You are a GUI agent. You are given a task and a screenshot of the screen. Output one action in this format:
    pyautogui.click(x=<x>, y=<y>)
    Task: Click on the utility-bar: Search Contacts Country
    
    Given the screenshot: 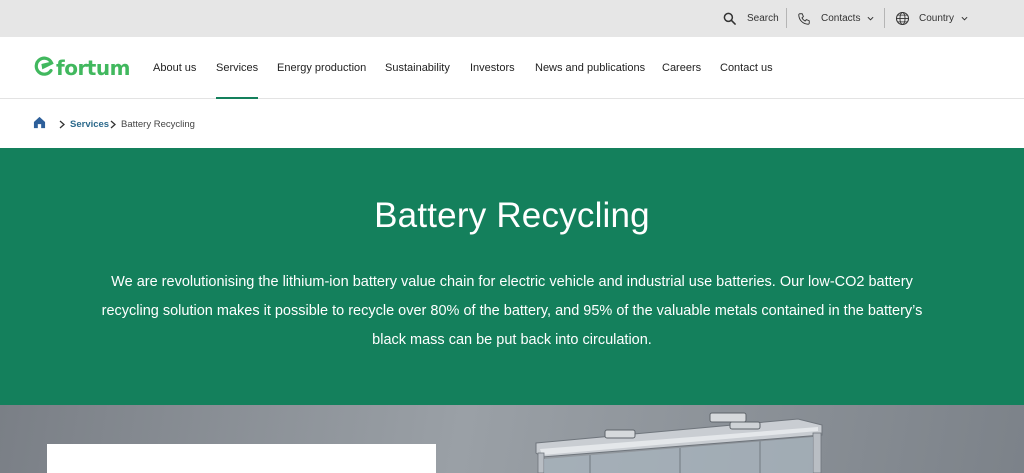 What is the action you would take?
    pyautogui.click(x=512, y=18)
    